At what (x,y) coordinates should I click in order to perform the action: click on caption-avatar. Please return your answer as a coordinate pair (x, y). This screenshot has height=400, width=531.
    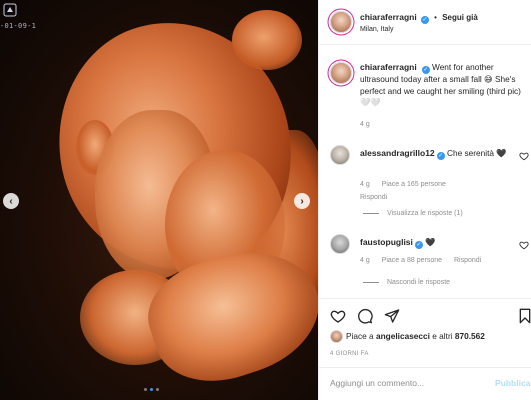
    Looking at the image, I should click on (341, 73).